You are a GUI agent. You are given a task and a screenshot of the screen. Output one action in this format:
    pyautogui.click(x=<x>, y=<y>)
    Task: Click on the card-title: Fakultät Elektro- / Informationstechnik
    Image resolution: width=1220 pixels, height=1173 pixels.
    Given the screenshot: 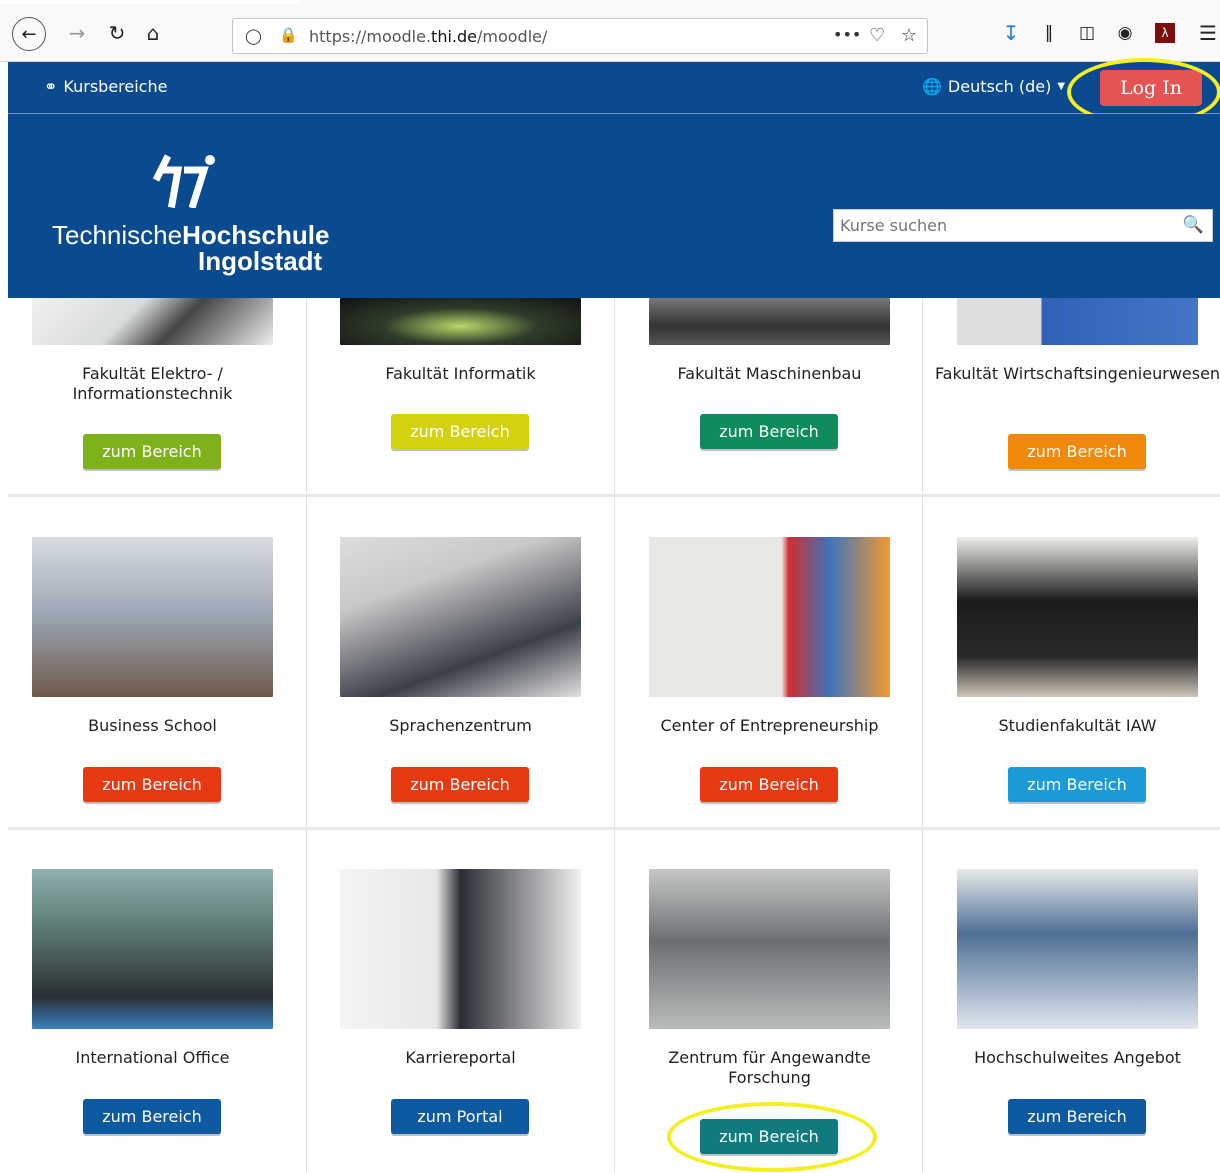 What is the action you would take?
    pyautogui.click(x=152, y=383)
    